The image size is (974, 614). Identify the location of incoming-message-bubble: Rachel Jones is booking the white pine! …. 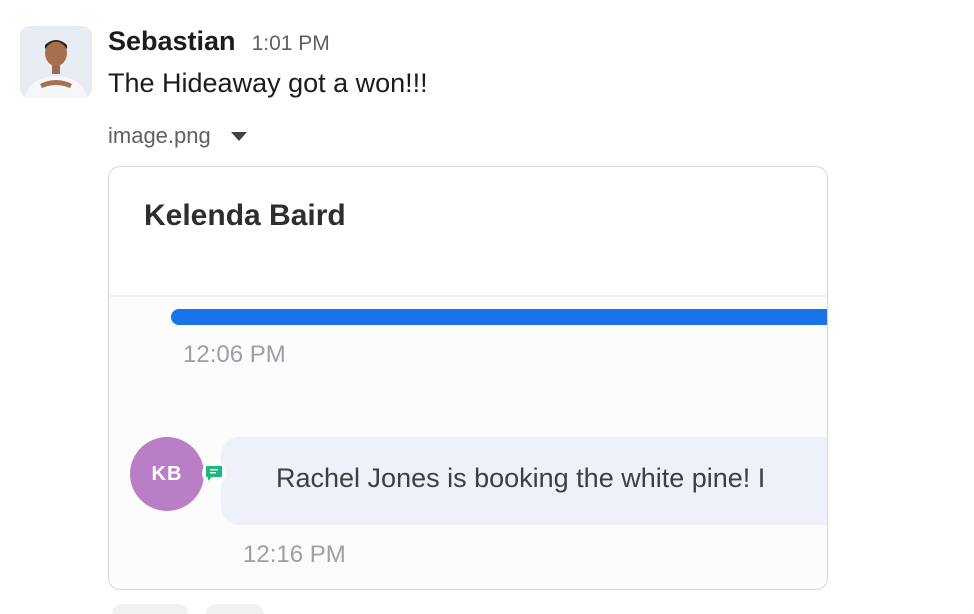
(524, 481).